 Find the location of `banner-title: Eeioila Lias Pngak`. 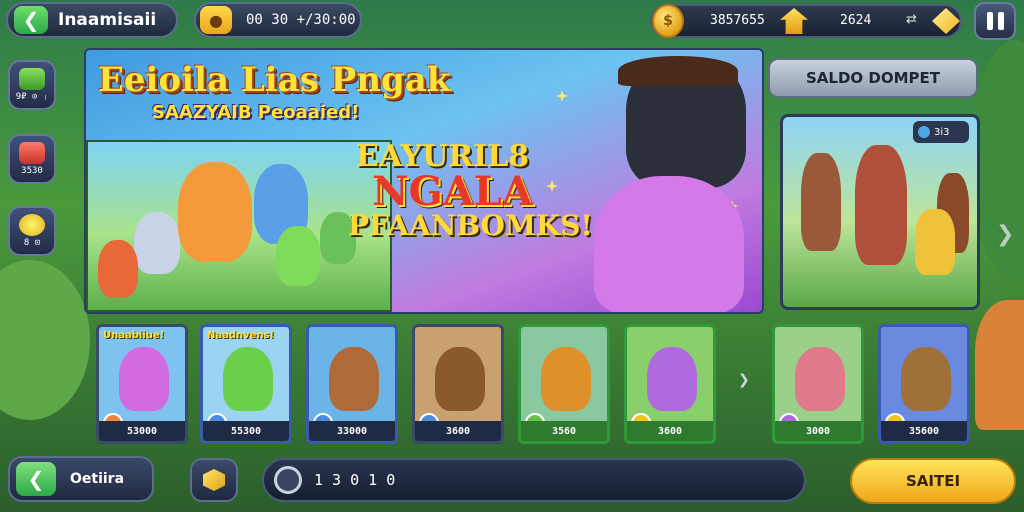

banner-title: Eeioila Lias Pngak is located at coordinates (274, 80).